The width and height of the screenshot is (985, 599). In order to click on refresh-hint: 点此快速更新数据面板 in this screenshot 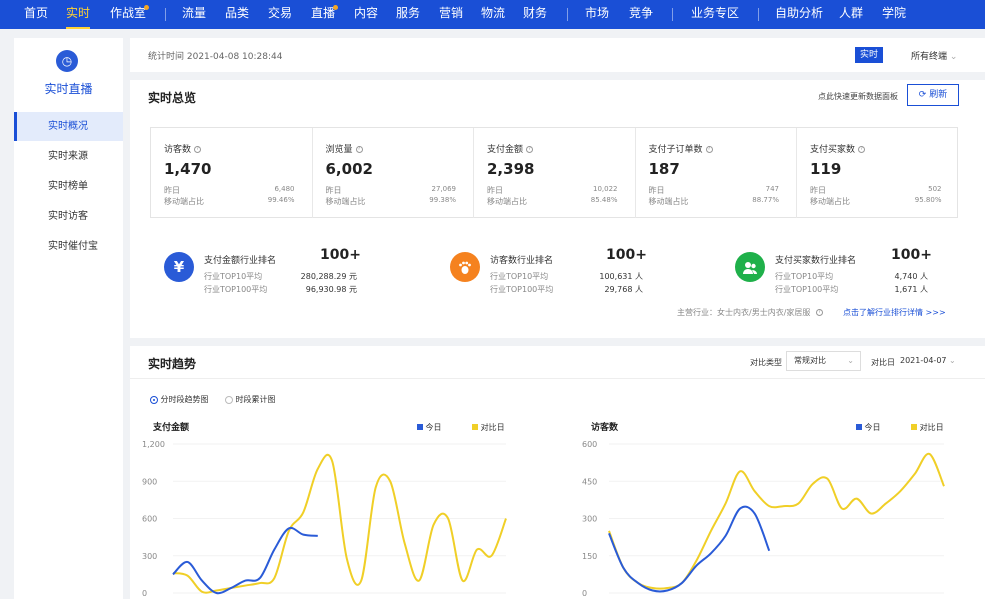, I will do `click(858, 96)`.